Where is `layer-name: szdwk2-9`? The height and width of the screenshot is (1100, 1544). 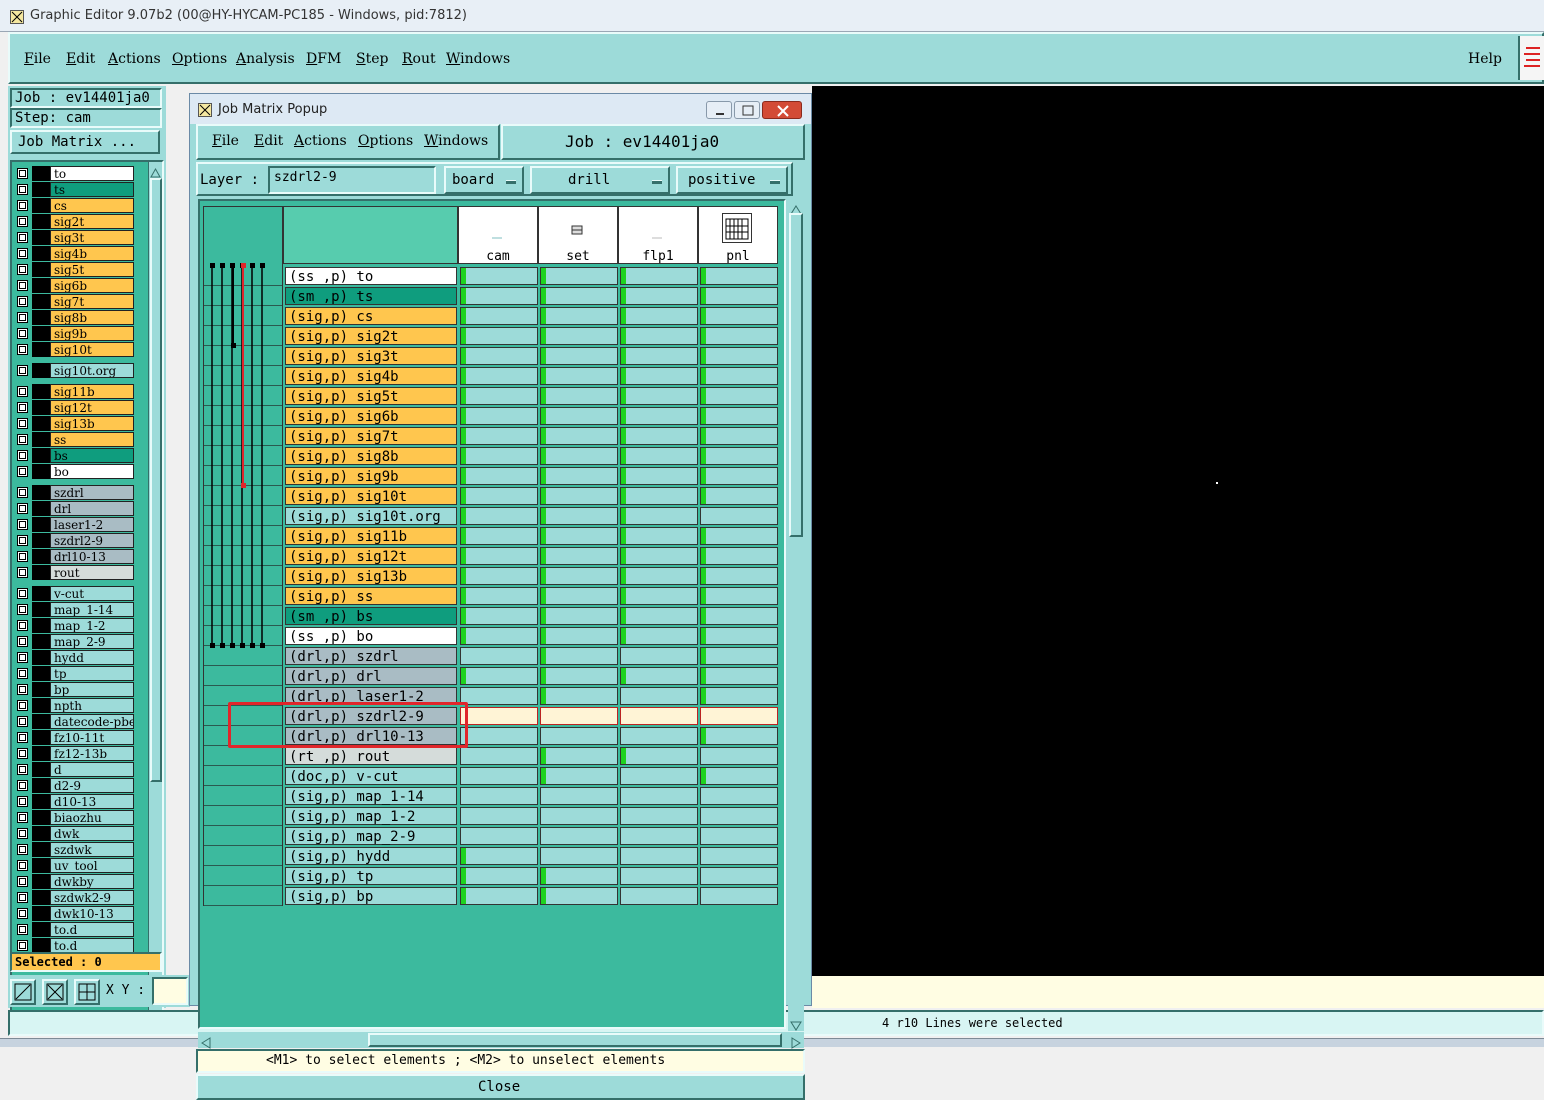
layer-name: szdwk2-9 is located at coordinates (92, 897).